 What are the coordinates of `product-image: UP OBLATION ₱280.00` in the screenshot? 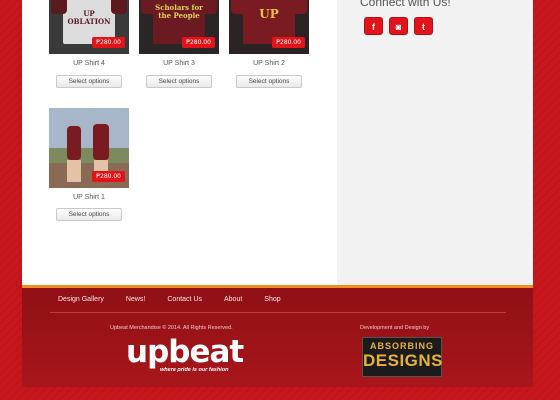 It's located at (89, 27).